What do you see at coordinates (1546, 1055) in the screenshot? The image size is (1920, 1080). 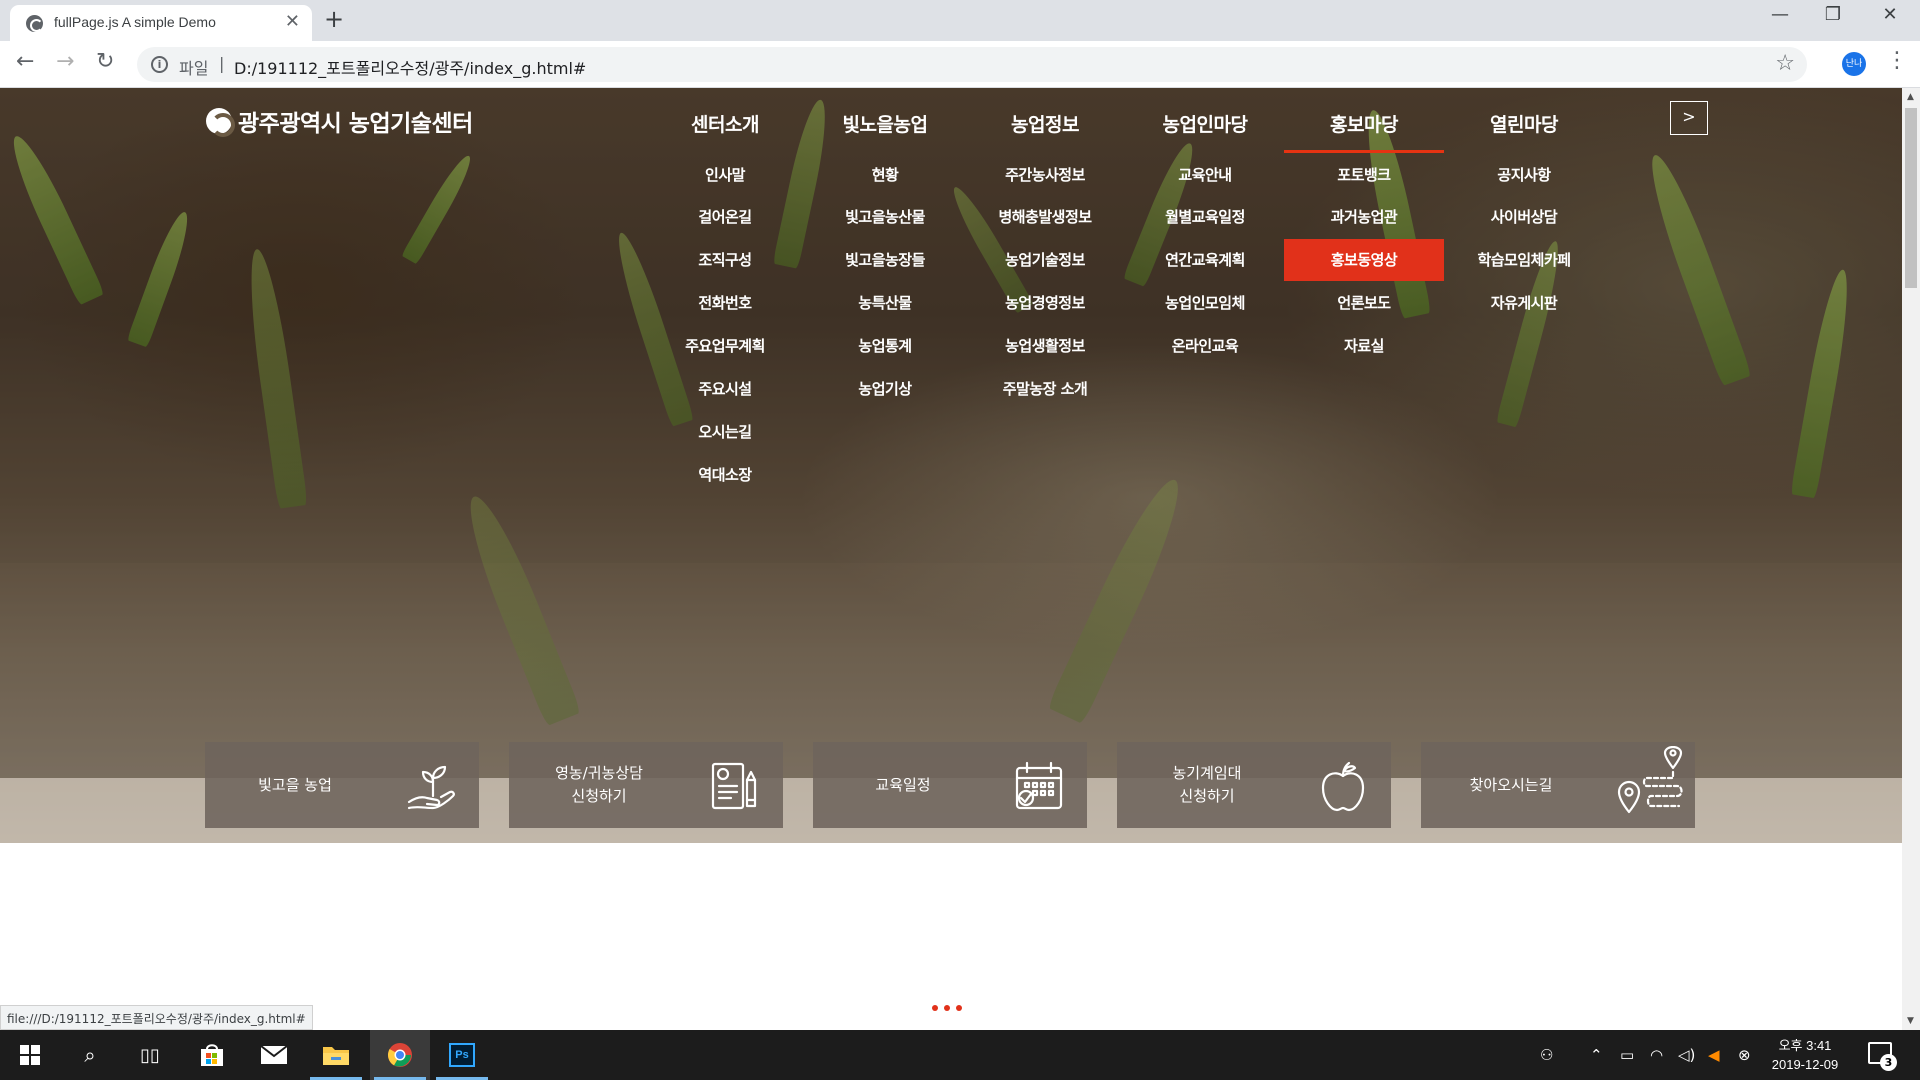 I see `people-icon: ⚇` at bounding box center [1546, 1055].